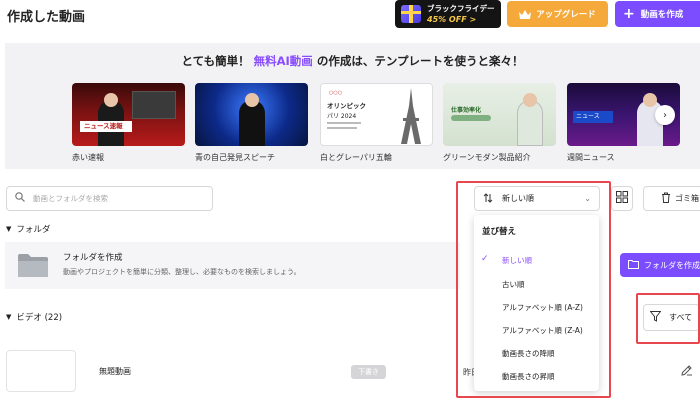 Image resolution: width=700 pixels, height=400 pixels. Describe the element at coordinates (128, 114) in the screenshot. I see `template-thumbnail: ニュース速報` at that location.